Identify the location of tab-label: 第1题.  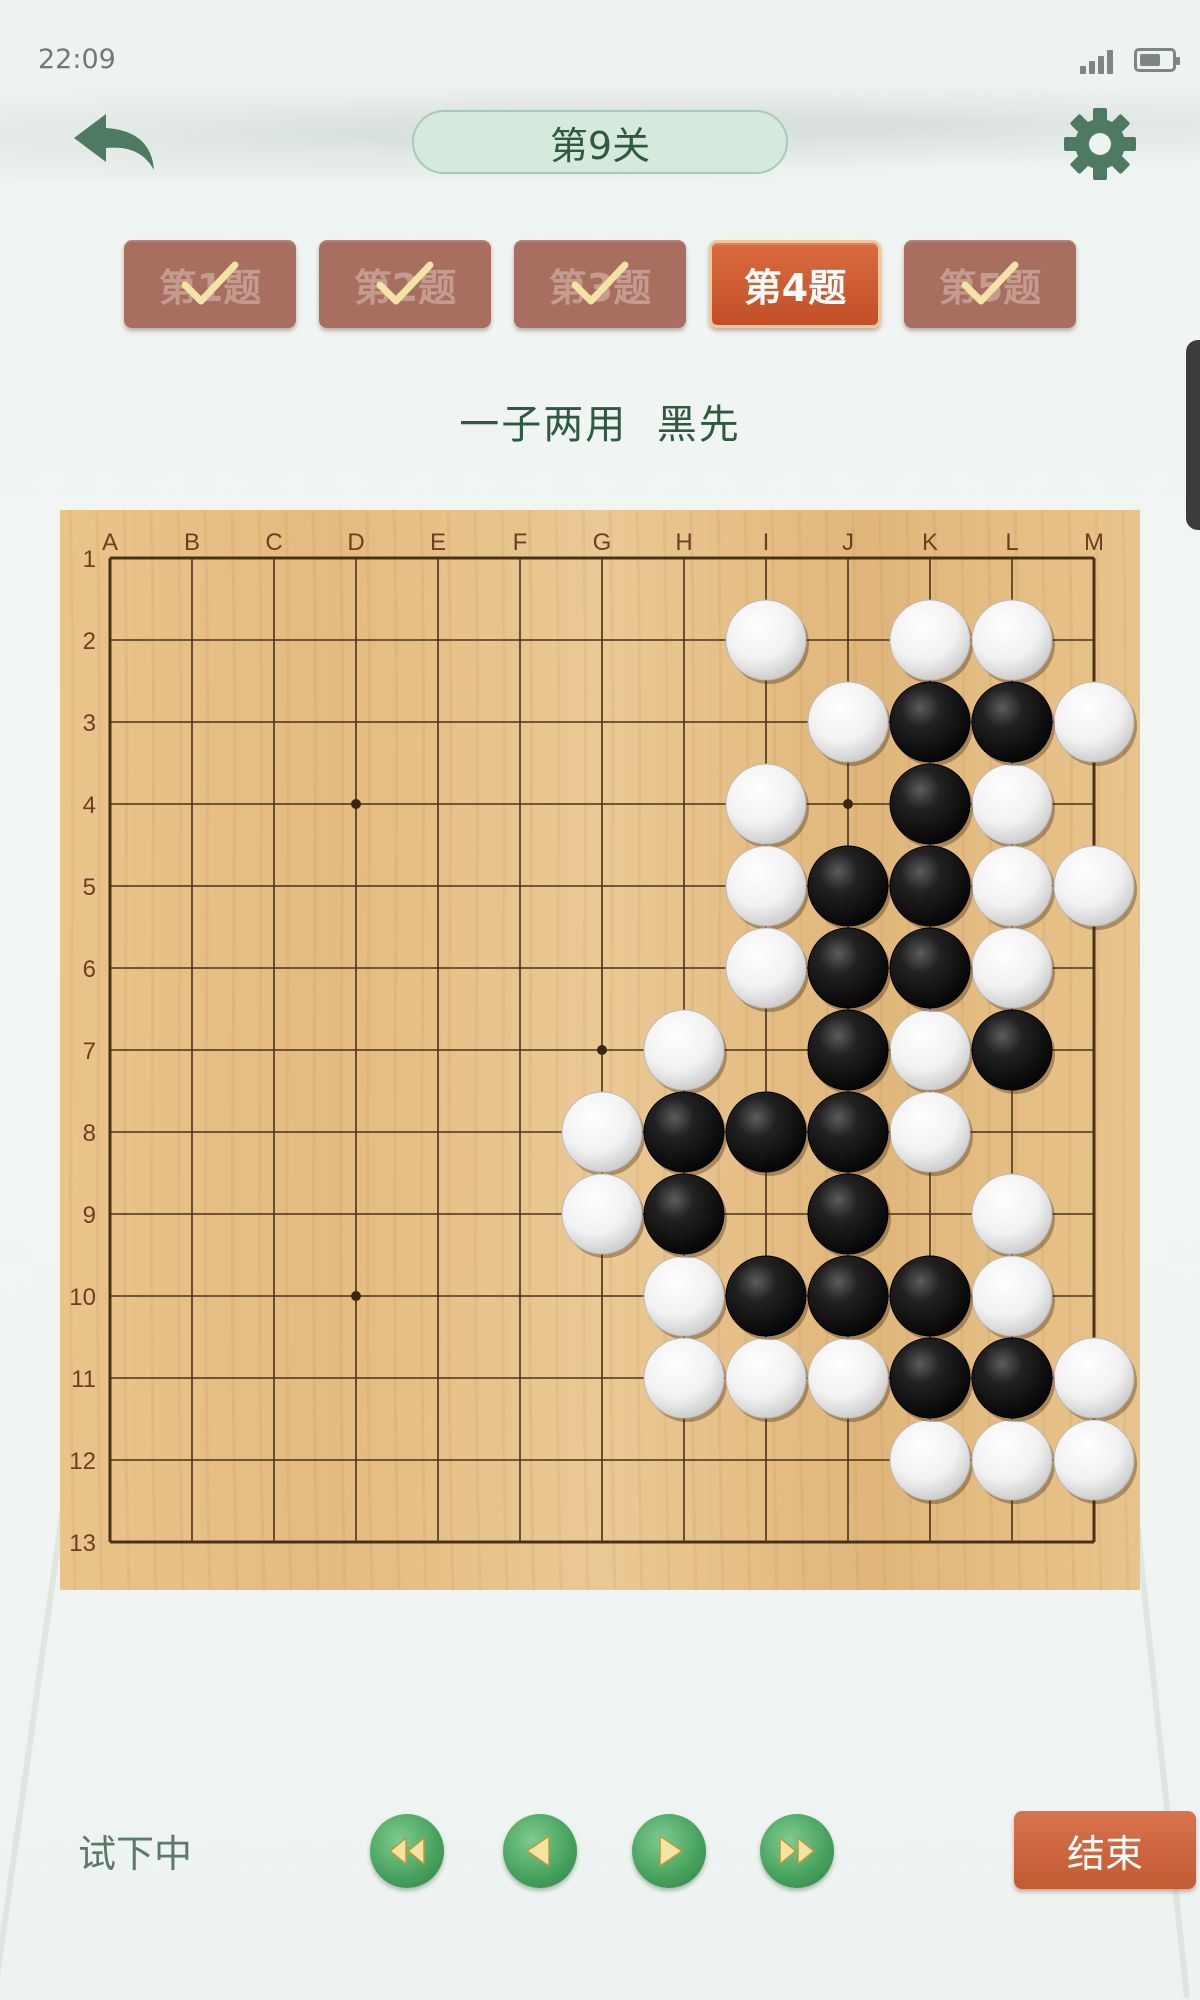
(210, 287).